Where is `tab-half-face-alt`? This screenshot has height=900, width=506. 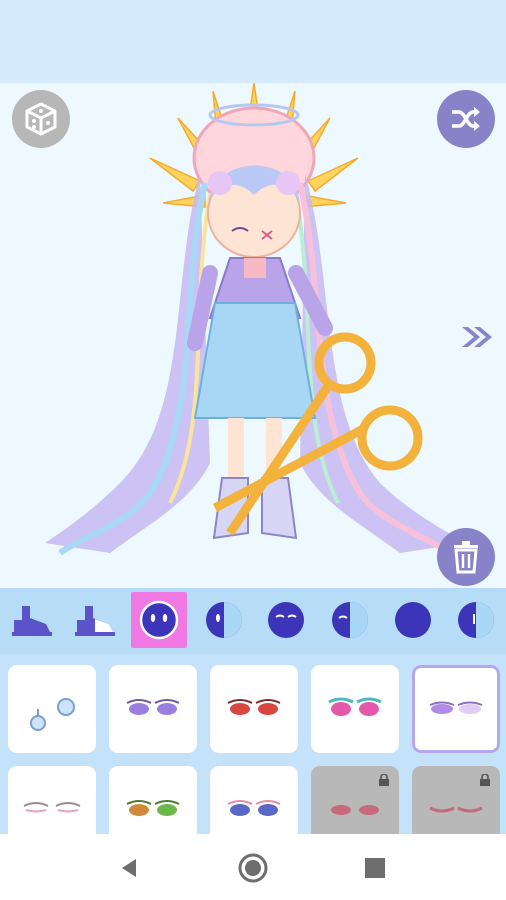 tab-half-face-alt is located at coordinates (350, 620).